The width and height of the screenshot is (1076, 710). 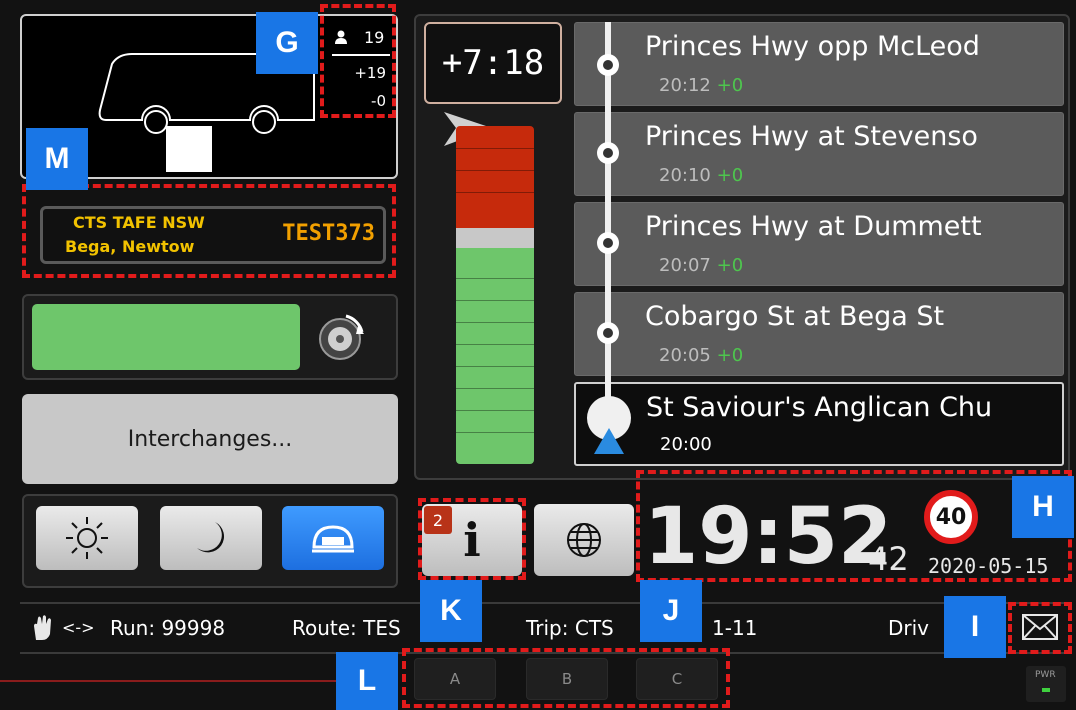 I want to click on destination-code: TEST373, so click(x=328, y=233).